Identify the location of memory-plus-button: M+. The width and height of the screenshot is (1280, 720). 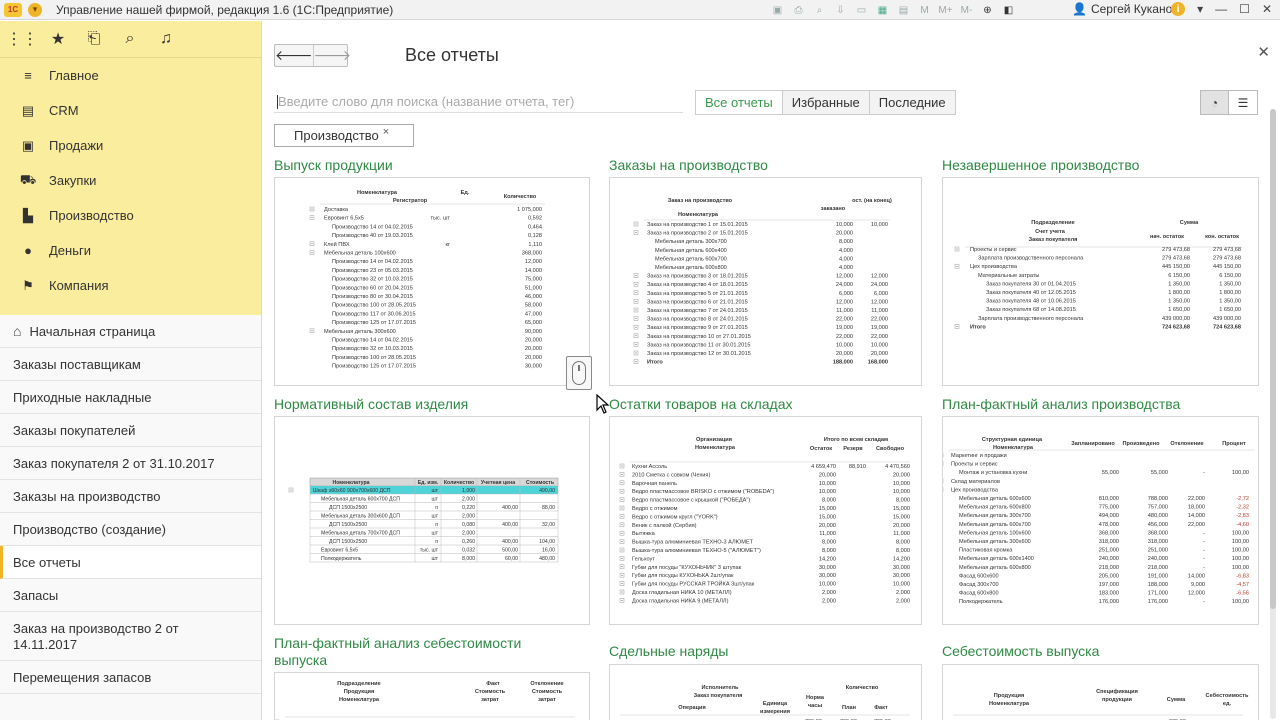
(945, 10).